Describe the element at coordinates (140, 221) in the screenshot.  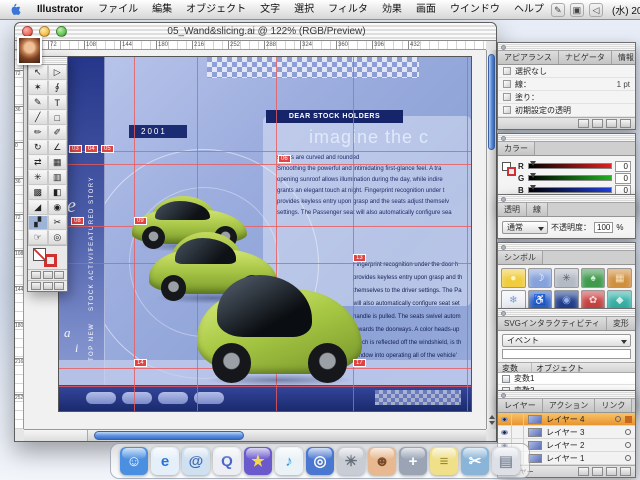
I see `slice-number-label: 09` at that location.